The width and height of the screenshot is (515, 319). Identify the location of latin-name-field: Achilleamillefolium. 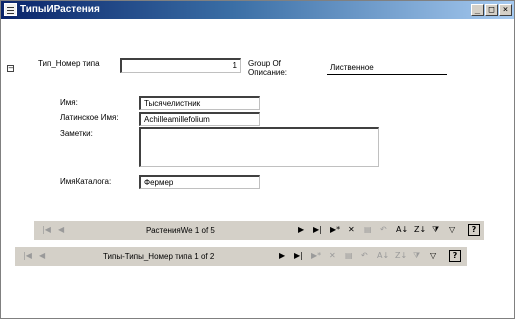
(199, 119).